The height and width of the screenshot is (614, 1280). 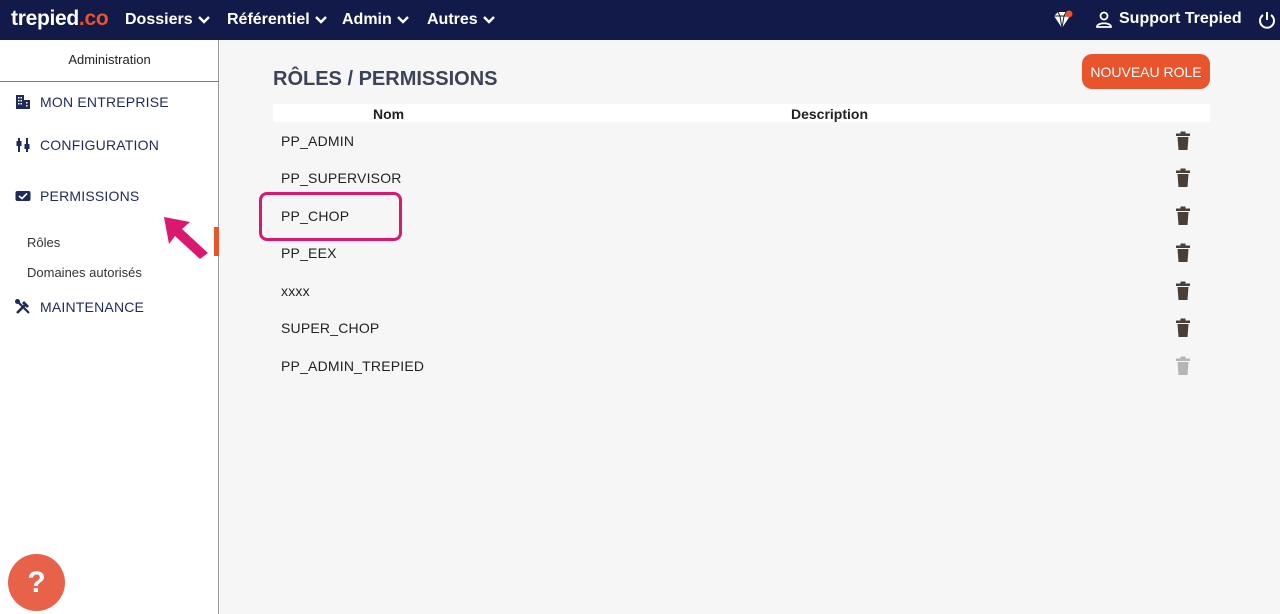 I want to click on column-header-description: Description, so click(x=829, y=114).